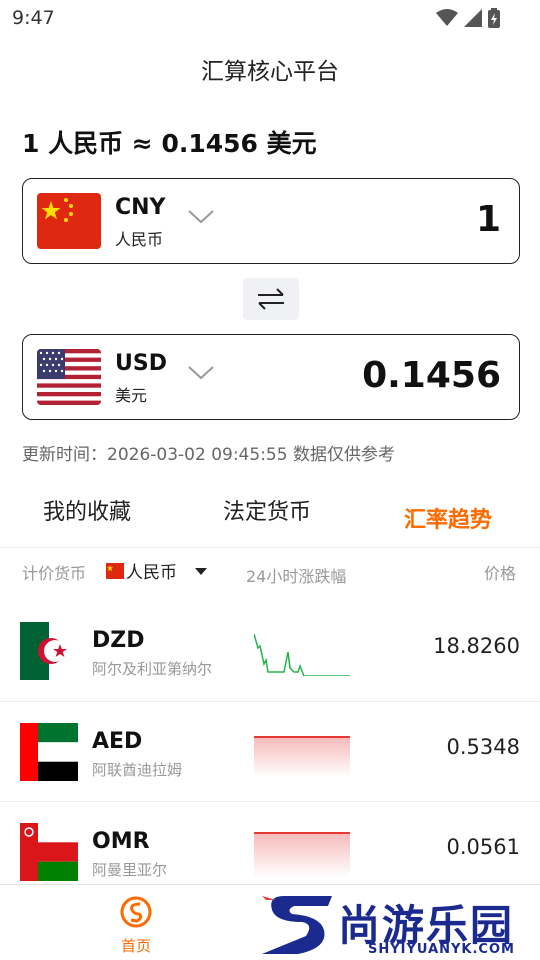 The width and height of the screenshot is (540, 960). I want to click on base-currency-label: 计价货币, so click(54, 573).